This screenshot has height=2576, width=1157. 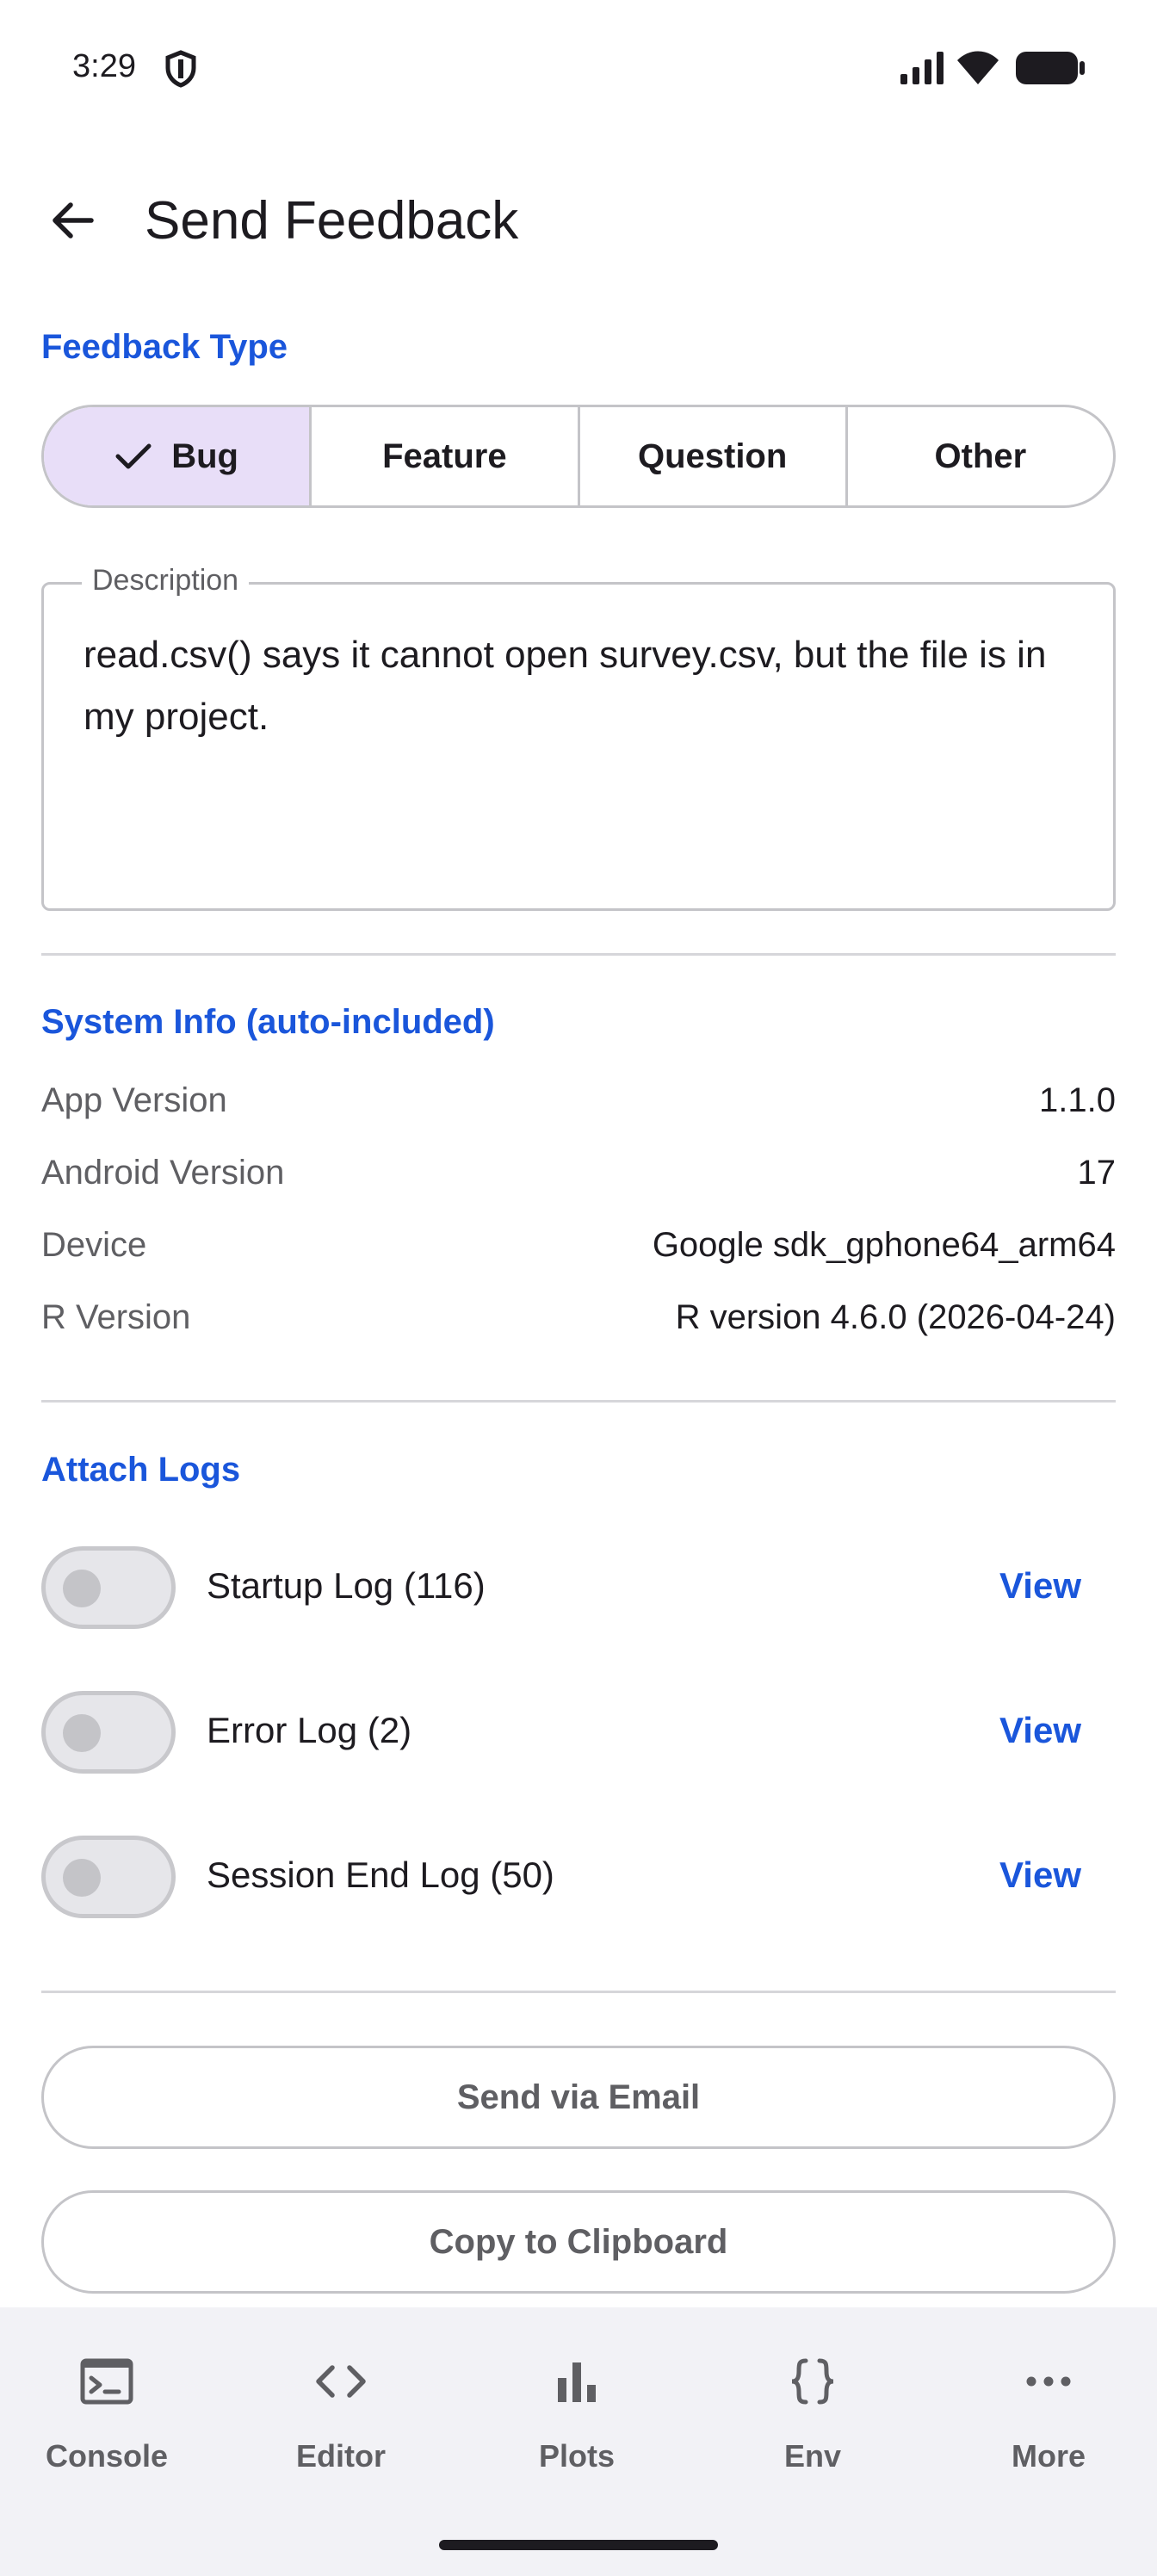 What do you see at coordinates (1040, 1876) in the screenshot?
I see `view-session-end-log-button: View` at bounding box center [1040, 1876].